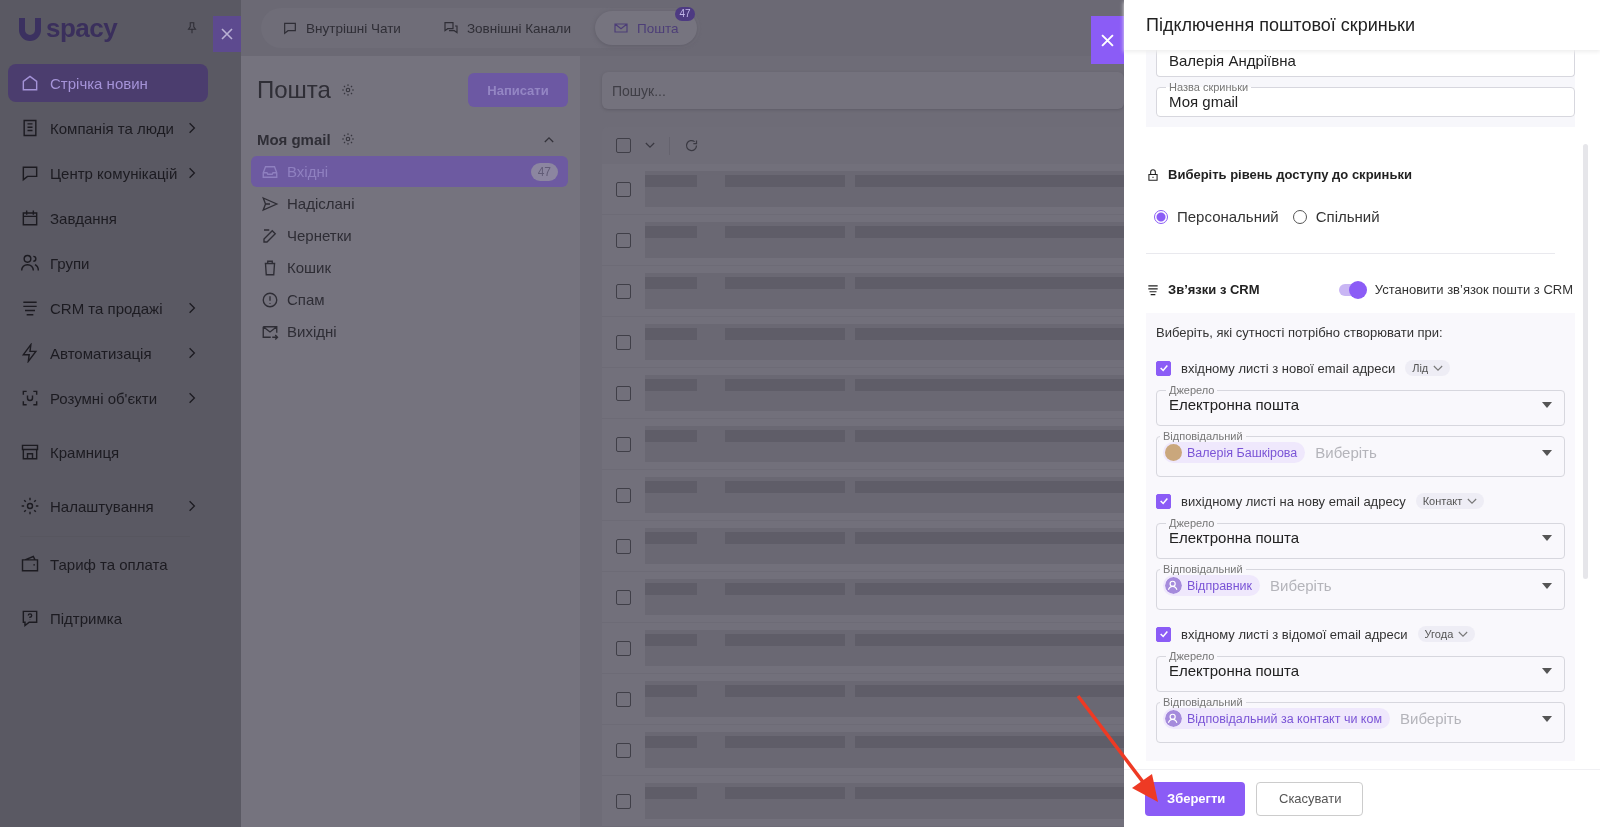 The height and width of the screenshot is (827, 1600). I want to click on alert-icon, so click(270, 299).